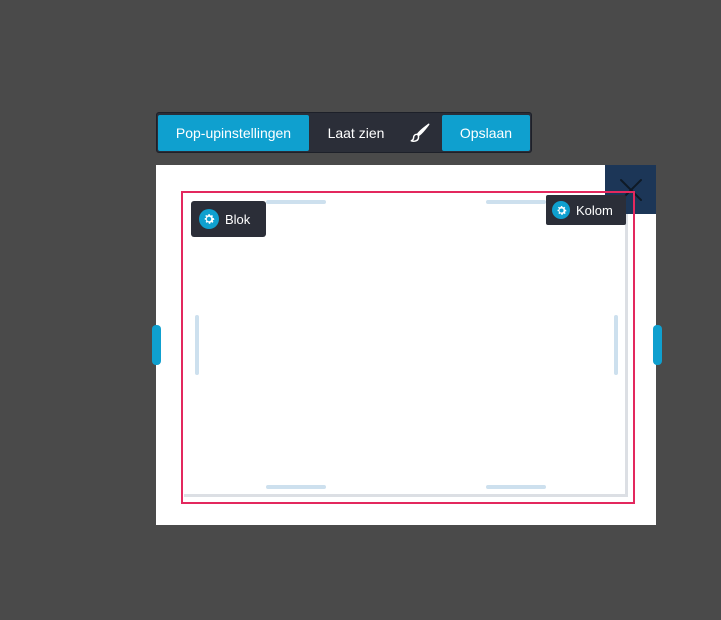  I want to click on brush-icon, so click(420, 132).